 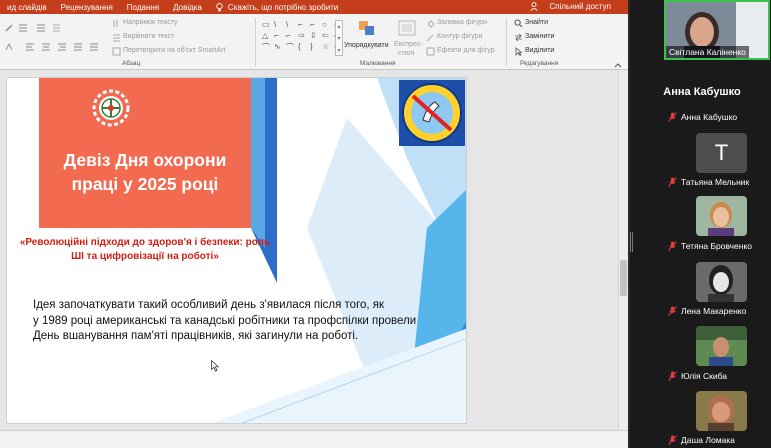 I want to click on shapes-gallery-scroll: ▴ ▾ ▾, so click(x=339, y=38).